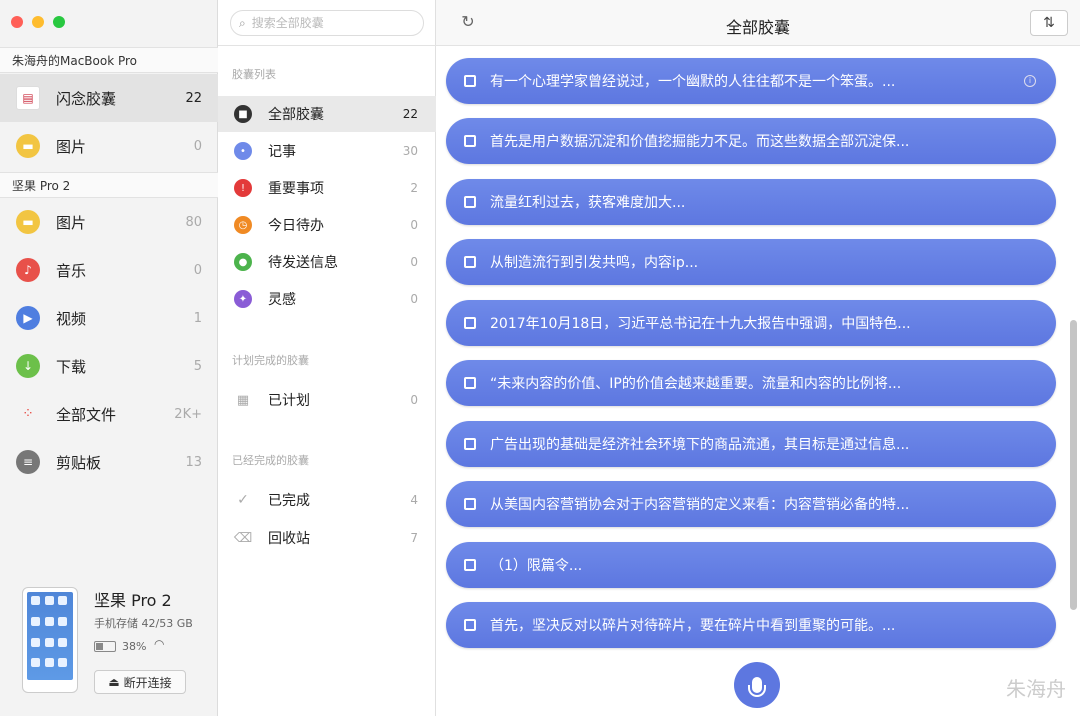 This screenshot has width=1080, height=716. What do you see at coordinates (28, 270) in the screenshot?
I see `music-icon: ♪` at bounding box center [28, 270].